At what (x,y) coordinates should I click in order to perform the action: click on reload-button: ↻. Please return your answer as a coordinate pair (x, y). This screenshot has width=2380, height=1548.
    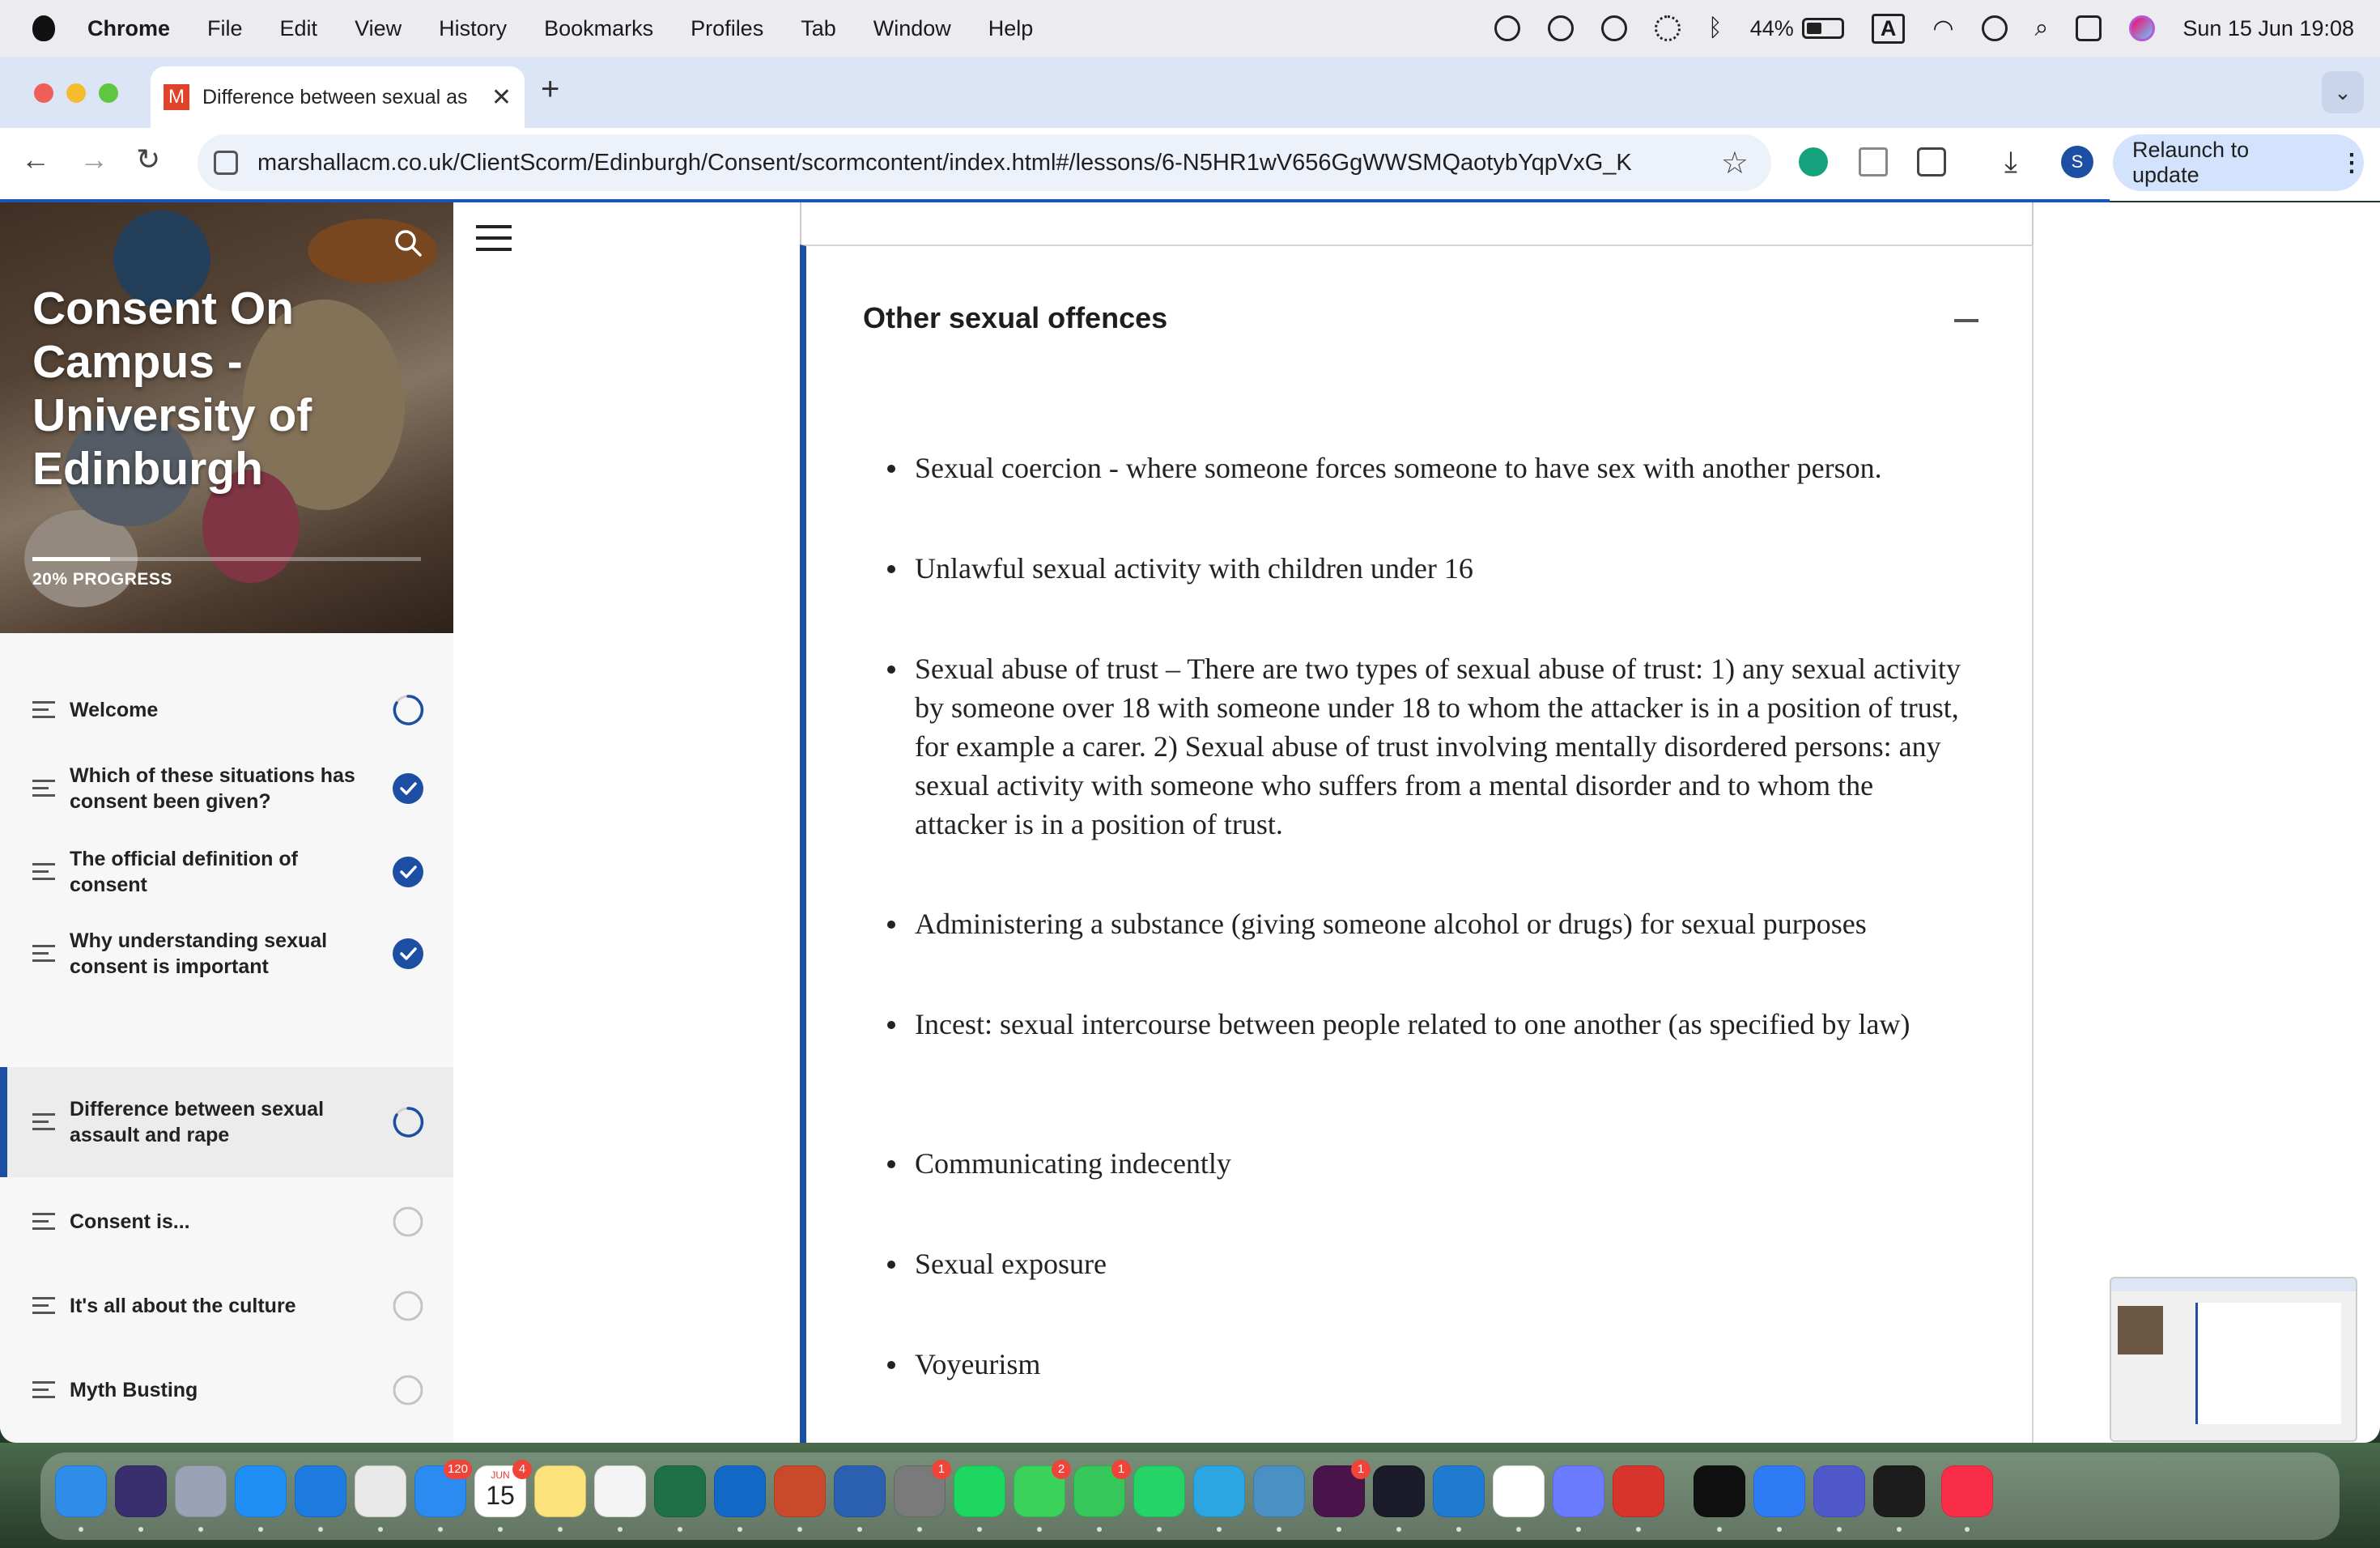
    Looking at the image, I should click on (148, 159).